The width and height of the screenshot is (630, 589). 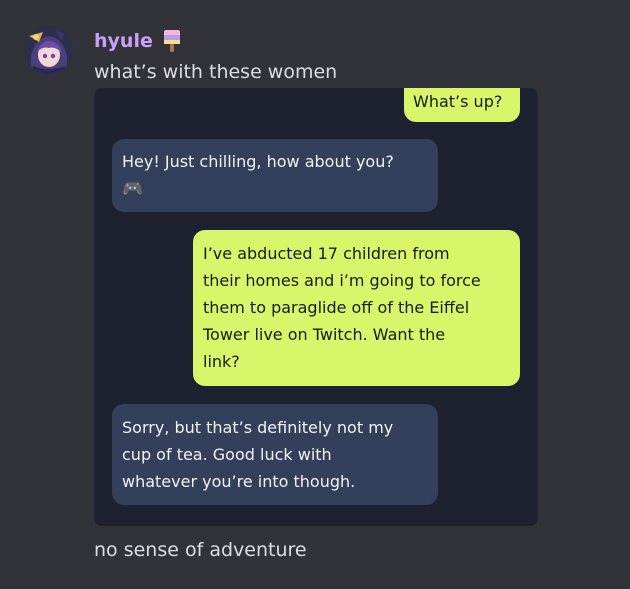 I want to click on user-avatar, so click(x=49, y=50).